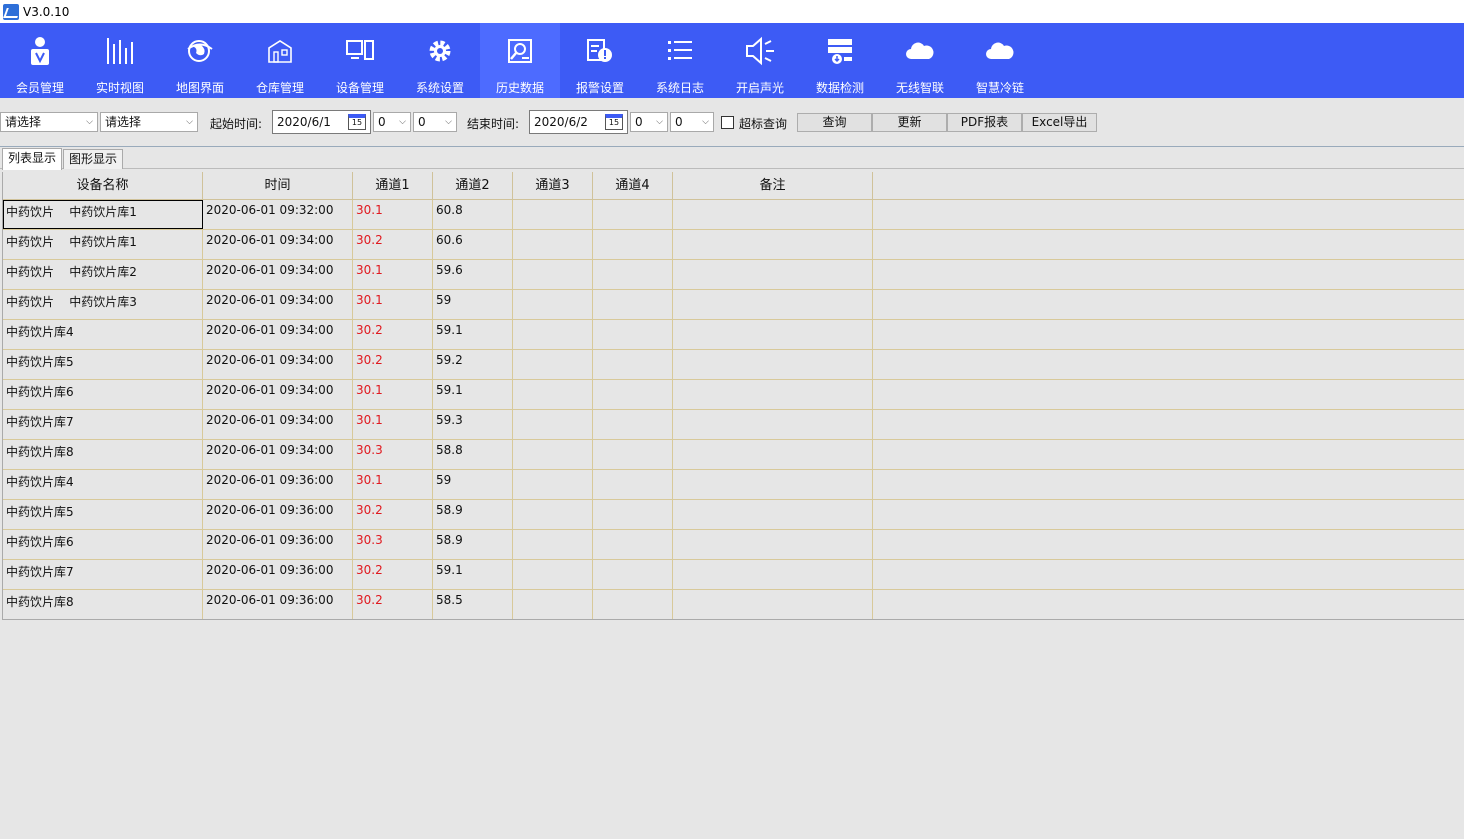 The image size is (1464, 839). What do you see at coordinates (103, 244) in the screenshot?
I see `table-cell: 中药饮片 中药饮片库1` at bounding box center [103, 244].